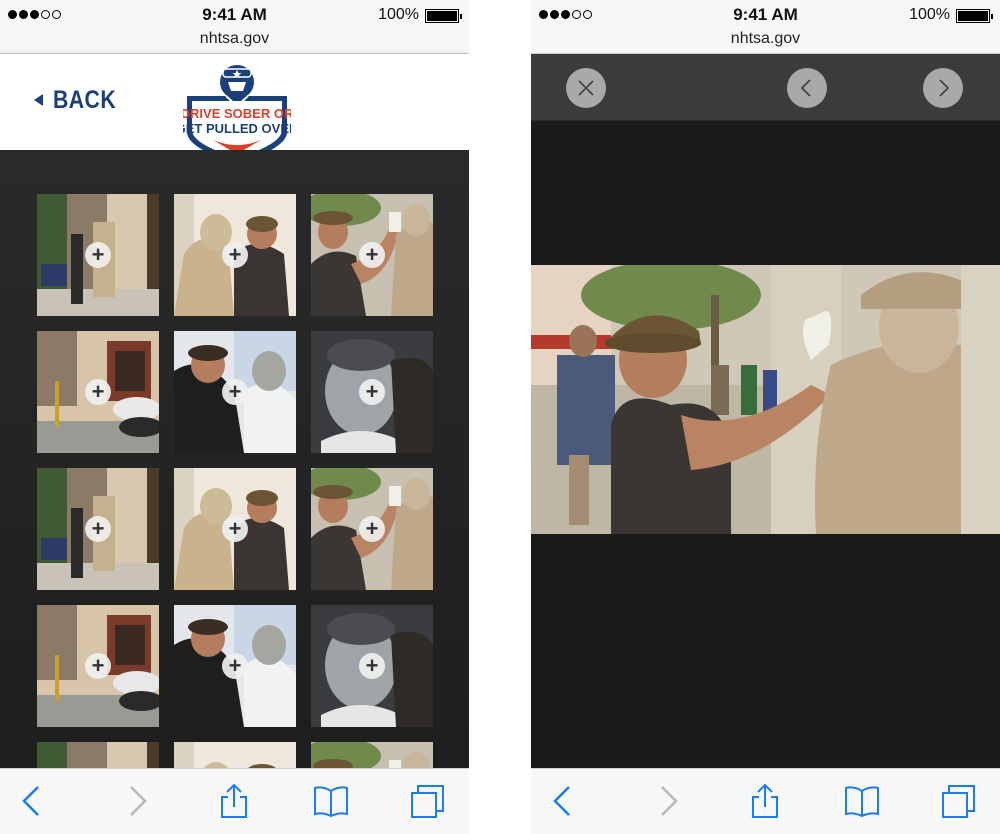 The height and width of the screenshot is (834, 1000). Describe the element at coordinates (237, 113) in the screenshot. I see `logo-line1: DRIVE SOBER OR` at that location.